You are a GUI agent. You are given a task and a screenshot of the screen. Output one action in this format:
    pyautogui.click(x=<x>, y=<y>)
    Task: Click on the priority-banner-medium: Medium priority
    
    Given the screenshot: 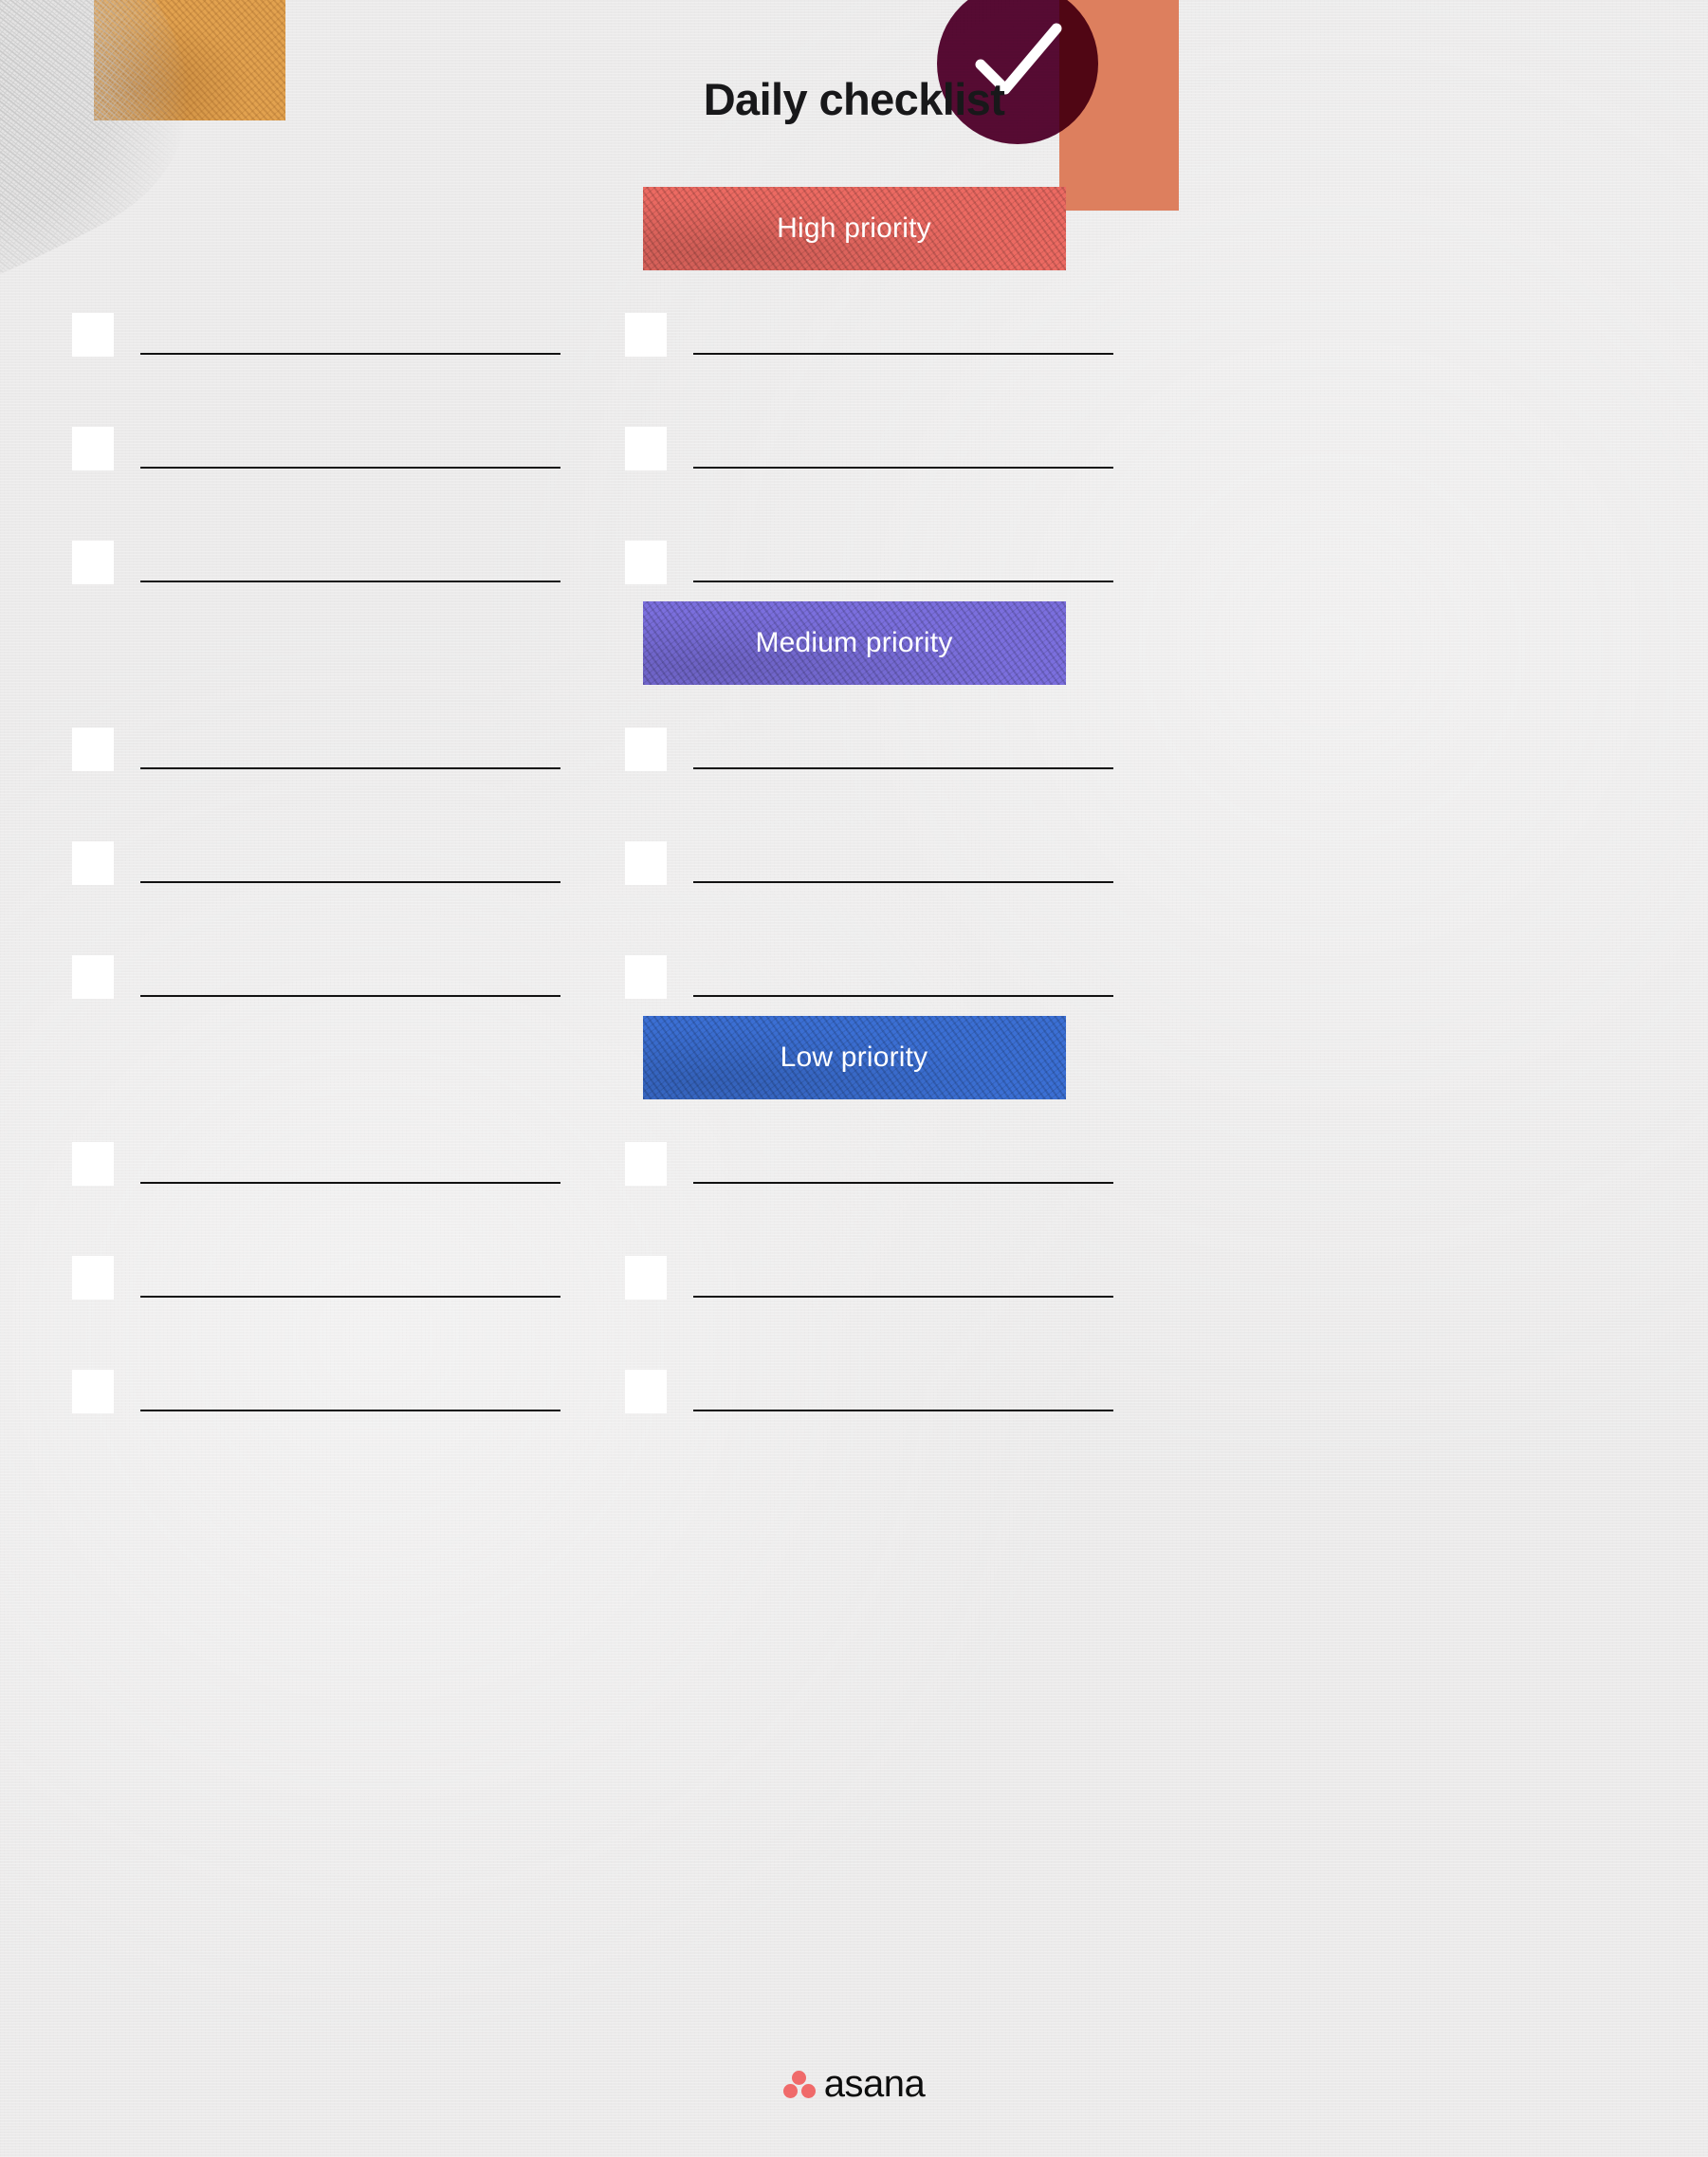 What is the action you would take?
    pyautogui.click(x=854, y=643)
    